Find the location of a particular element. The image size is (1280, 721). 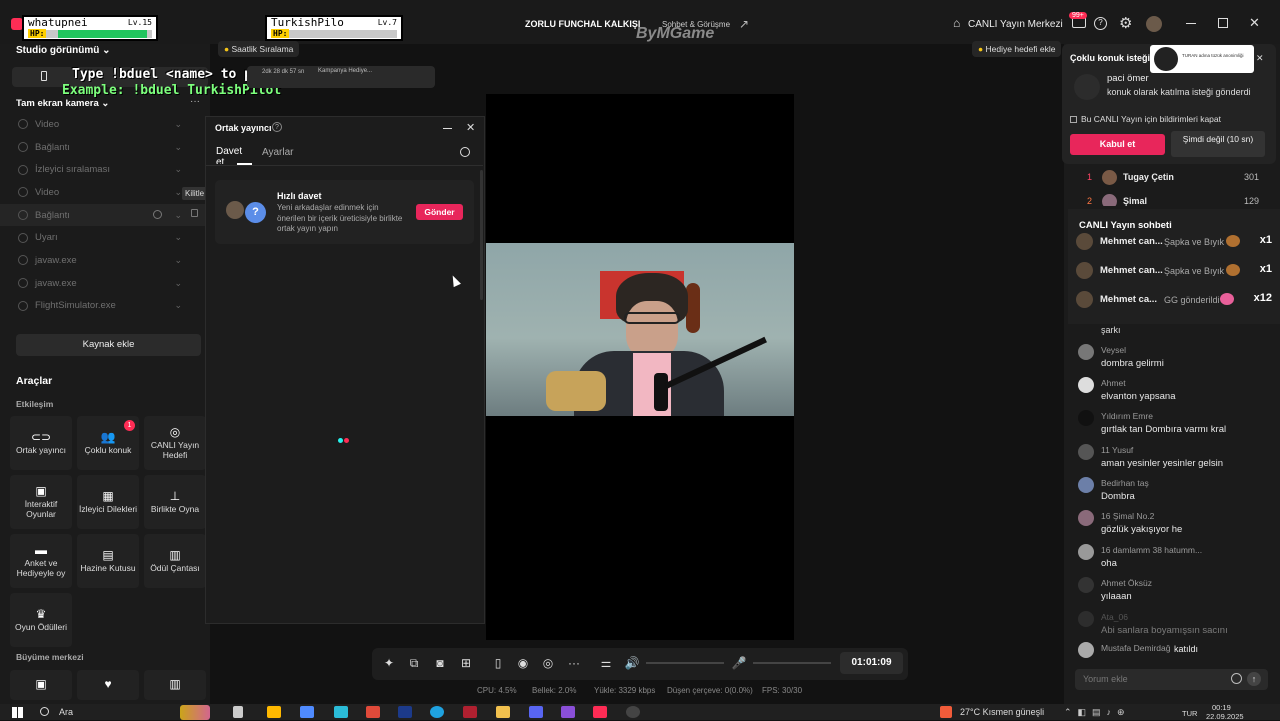

live-center-link: CANLI Yayın Merkezi is located at coordinates (1015, 24).